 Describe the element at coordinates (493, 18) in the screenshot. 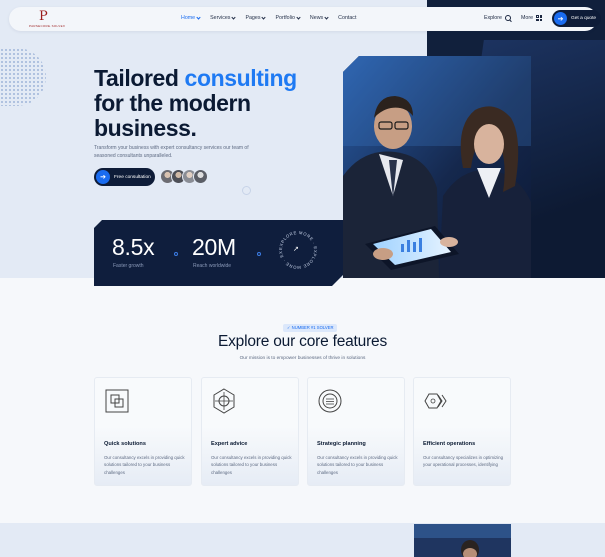

I see `explore-label: Explore` at that location.